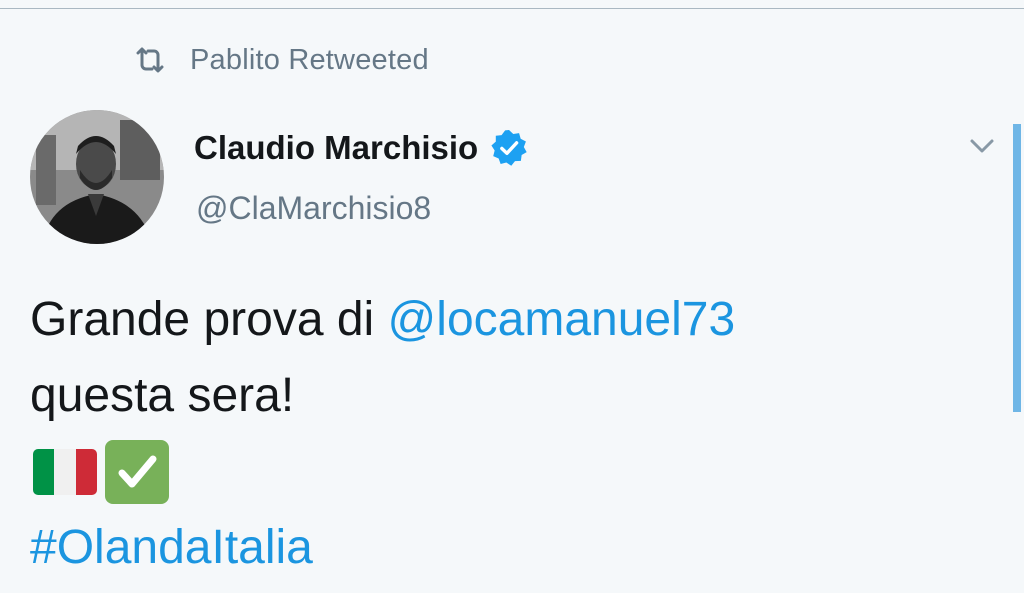 This screenshot has height=593, width=1024. I want to click on verified-badge-icon, so click(509, 147).